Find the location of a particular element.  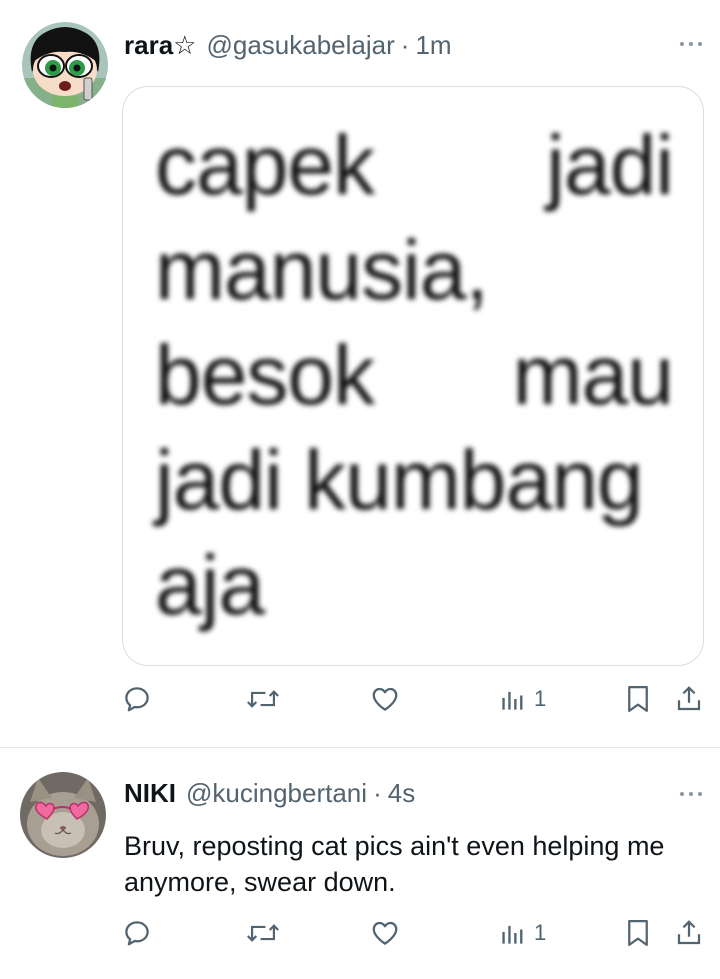

tweet-header: rara☆ @gasukabelajar · 1m is located at coordinates (288, 45).